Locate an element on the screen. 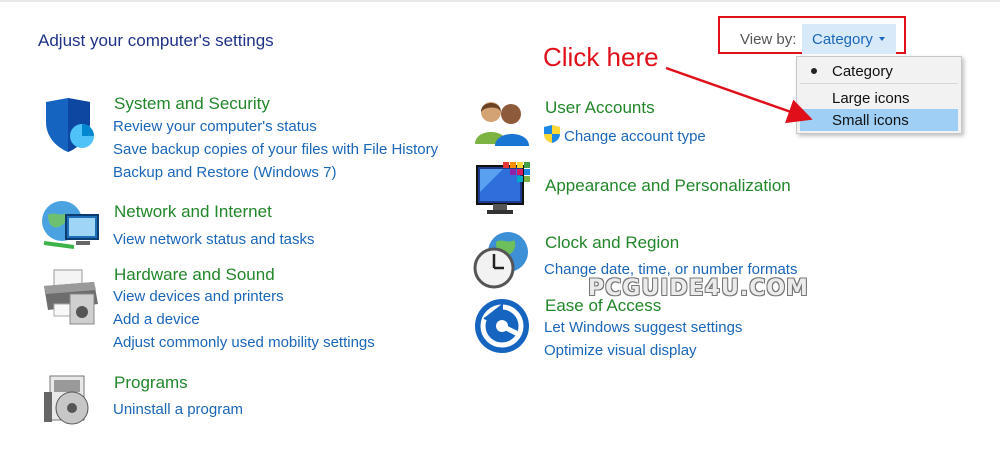 The image size is (1000, 460). category-clock-region: Clock and Region is located at coordinates (612, 243).